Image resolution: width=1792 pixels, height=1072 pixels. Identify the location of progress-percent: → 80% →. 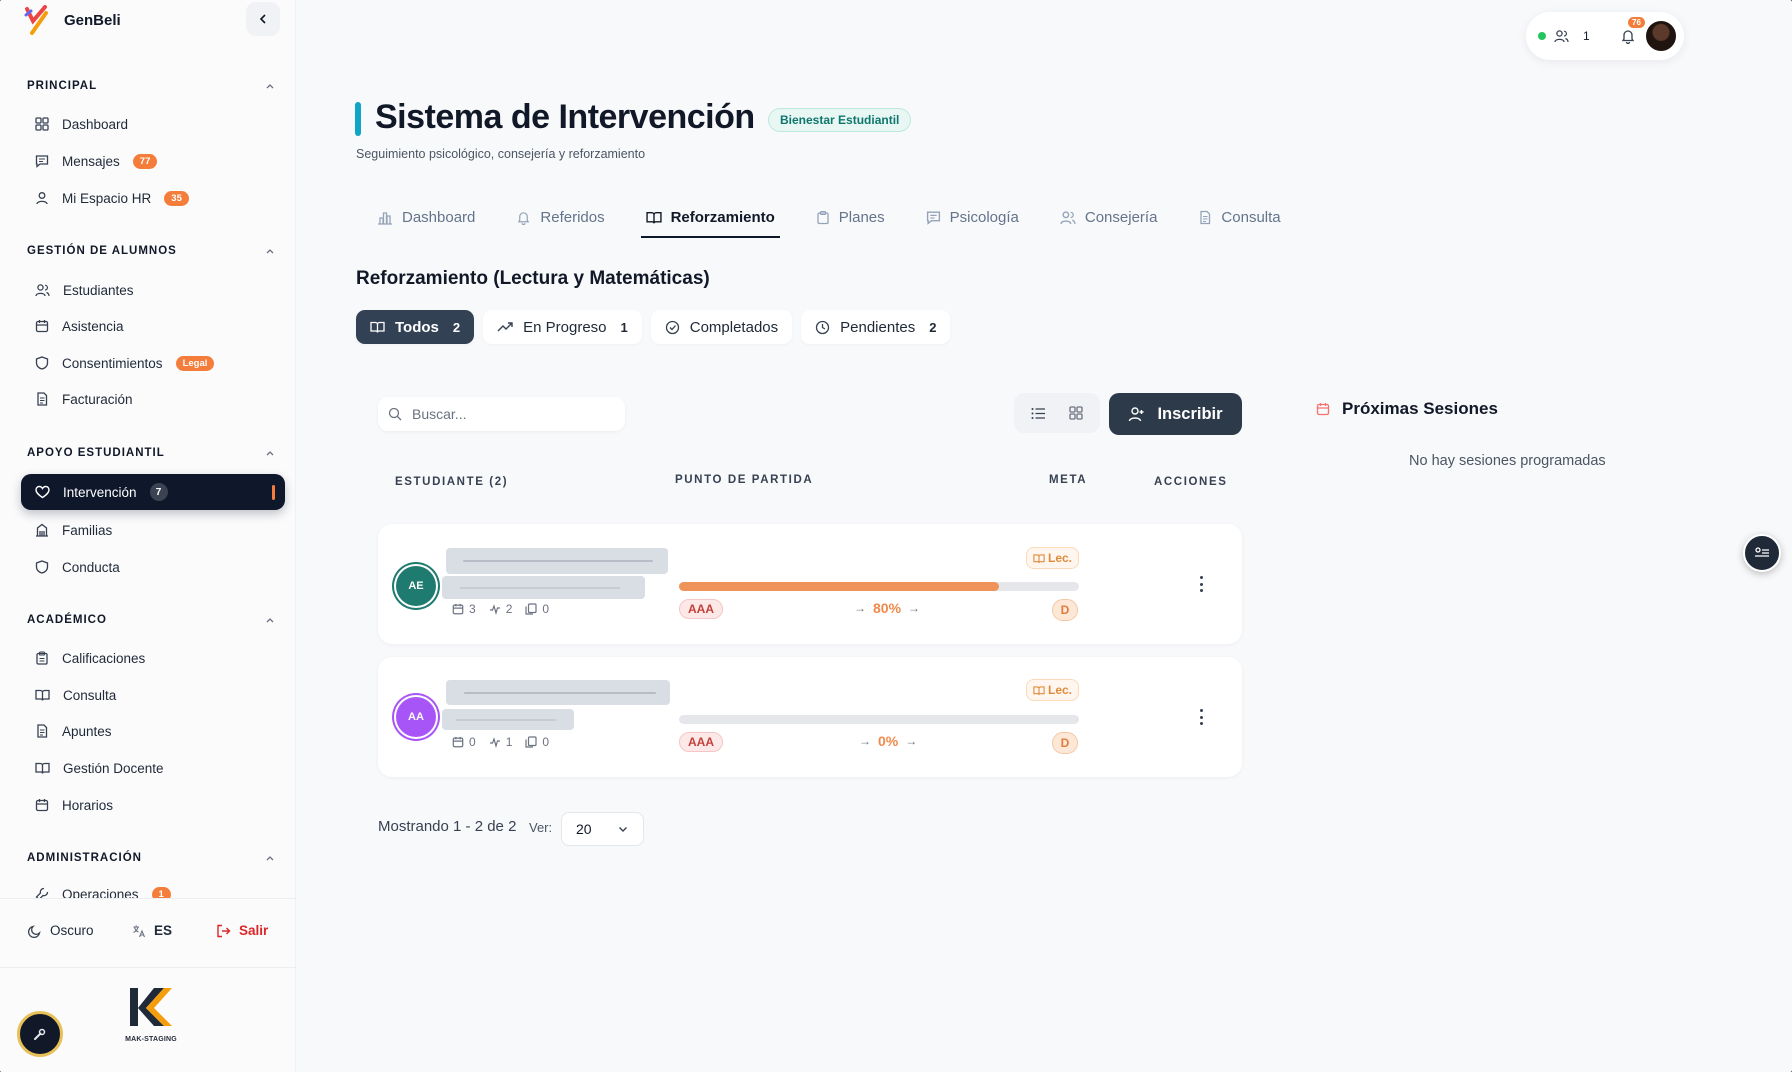
(887, 608).